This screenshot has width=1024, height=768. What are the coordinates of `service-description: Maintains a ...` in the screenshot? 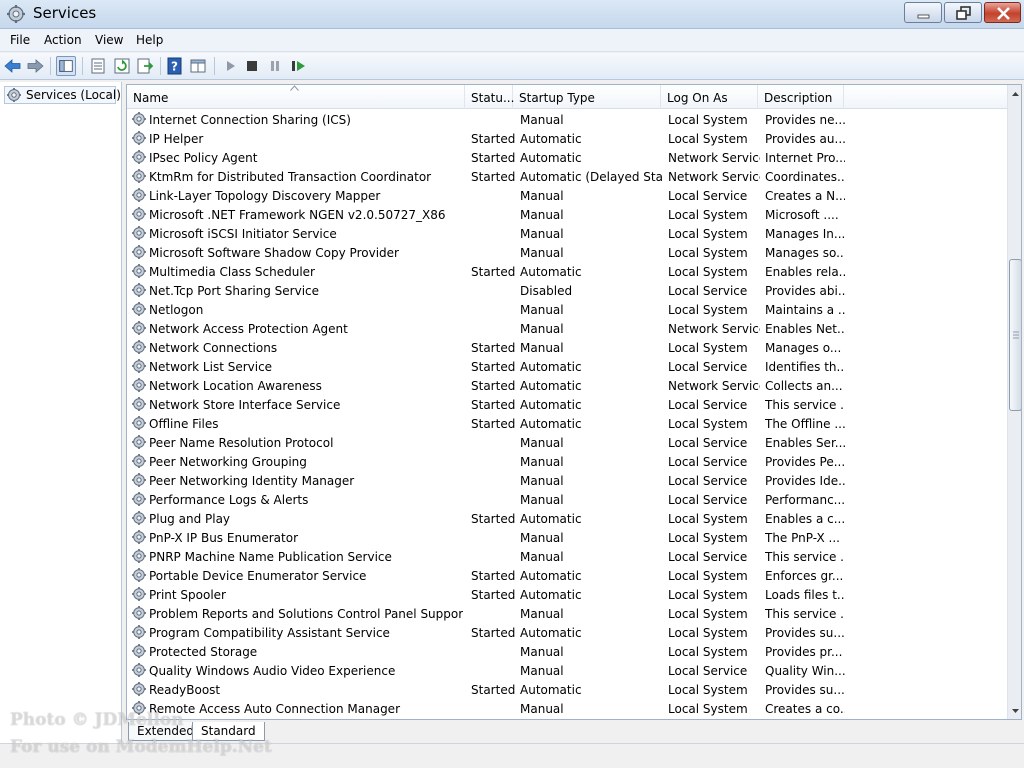 It's located at (805, 310).